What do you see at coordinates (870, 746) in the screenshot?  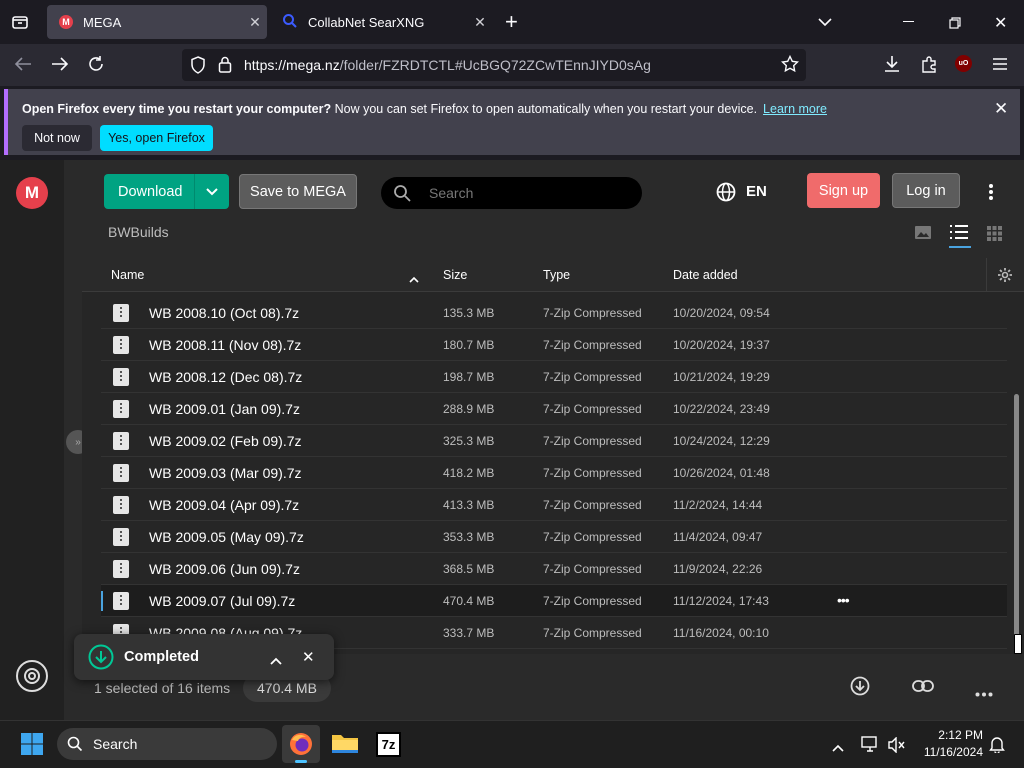 I see `network-icon` at bounding box center [870, 746].